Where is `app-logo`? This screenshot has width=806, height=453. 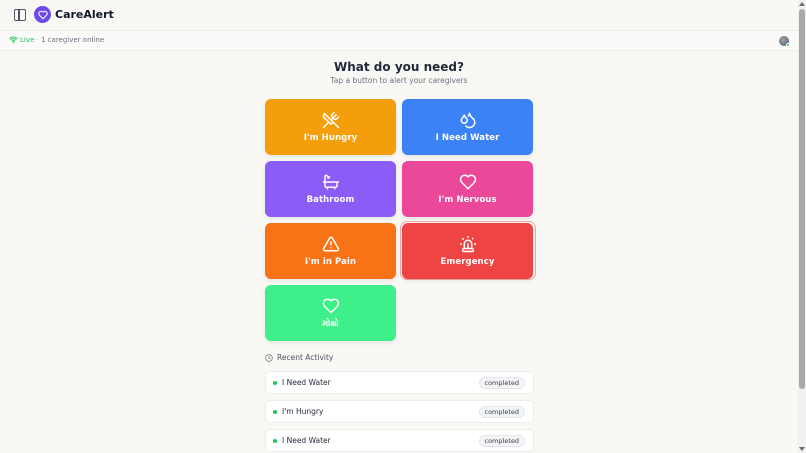 app-logo is located at coordinates (42, 14).